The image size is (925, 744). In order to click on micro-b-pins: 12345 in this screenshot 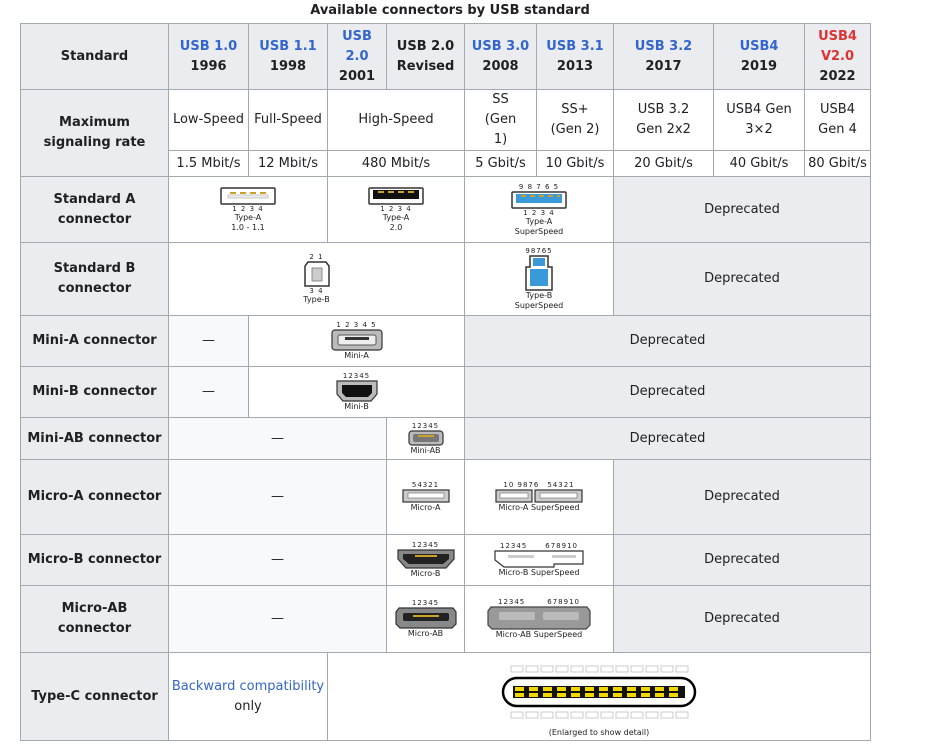, I will do `click(425, 545)`.